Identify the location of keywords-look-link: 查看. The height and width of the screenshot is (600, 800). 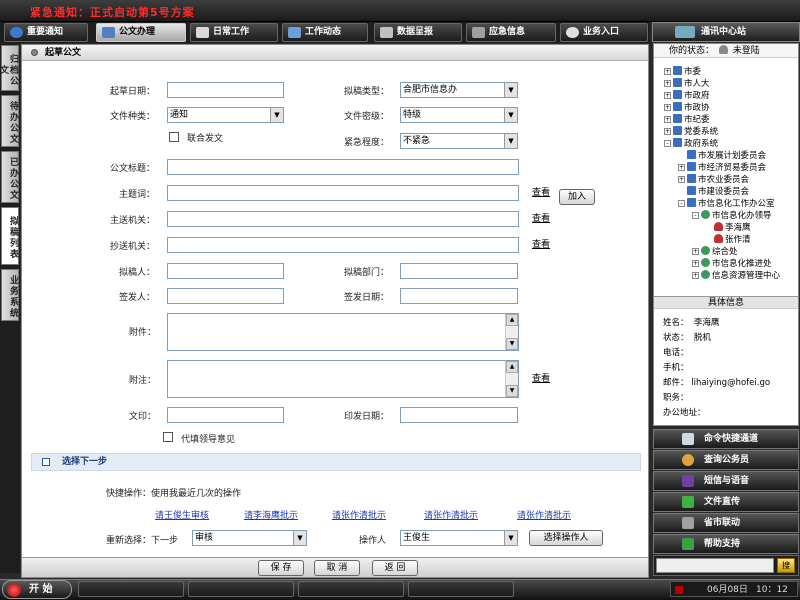
(541, 191).